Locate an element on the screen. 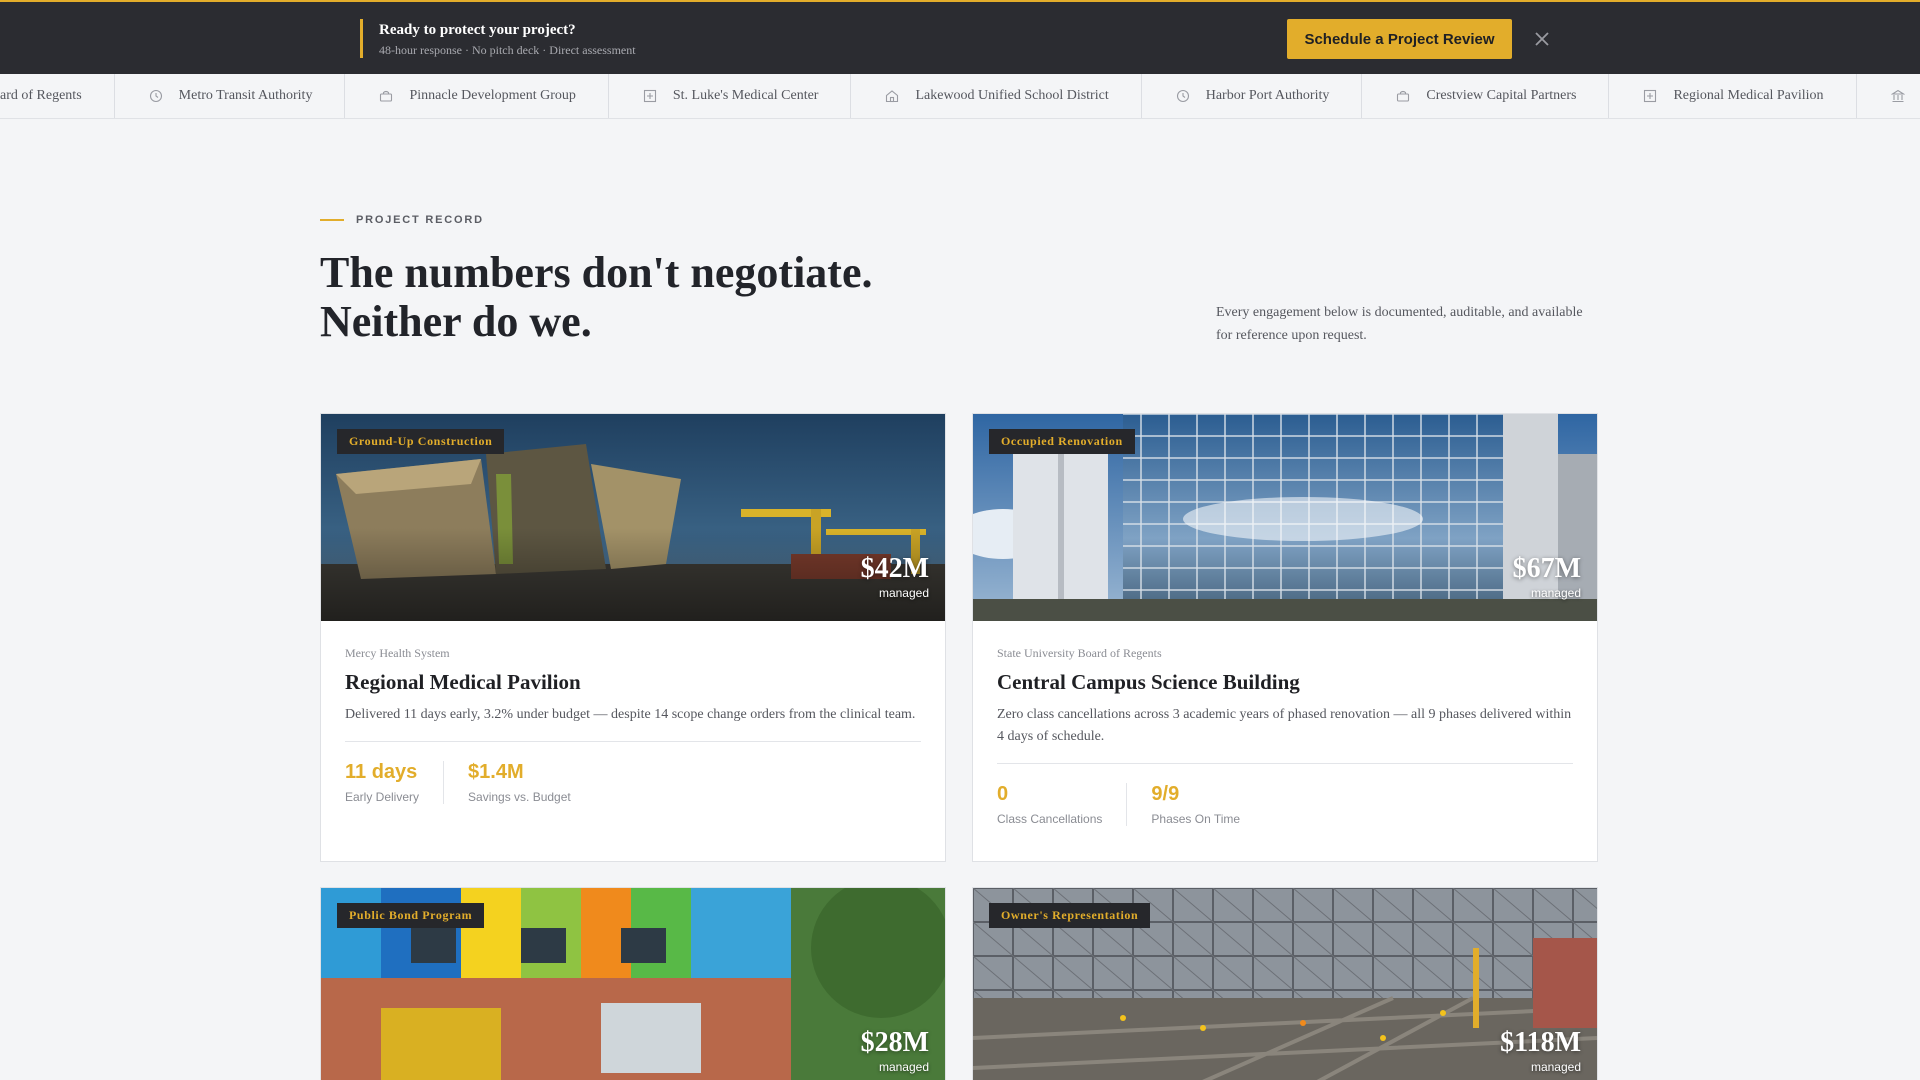  amount-value: $118M is located at coordinates (1540, 1042).